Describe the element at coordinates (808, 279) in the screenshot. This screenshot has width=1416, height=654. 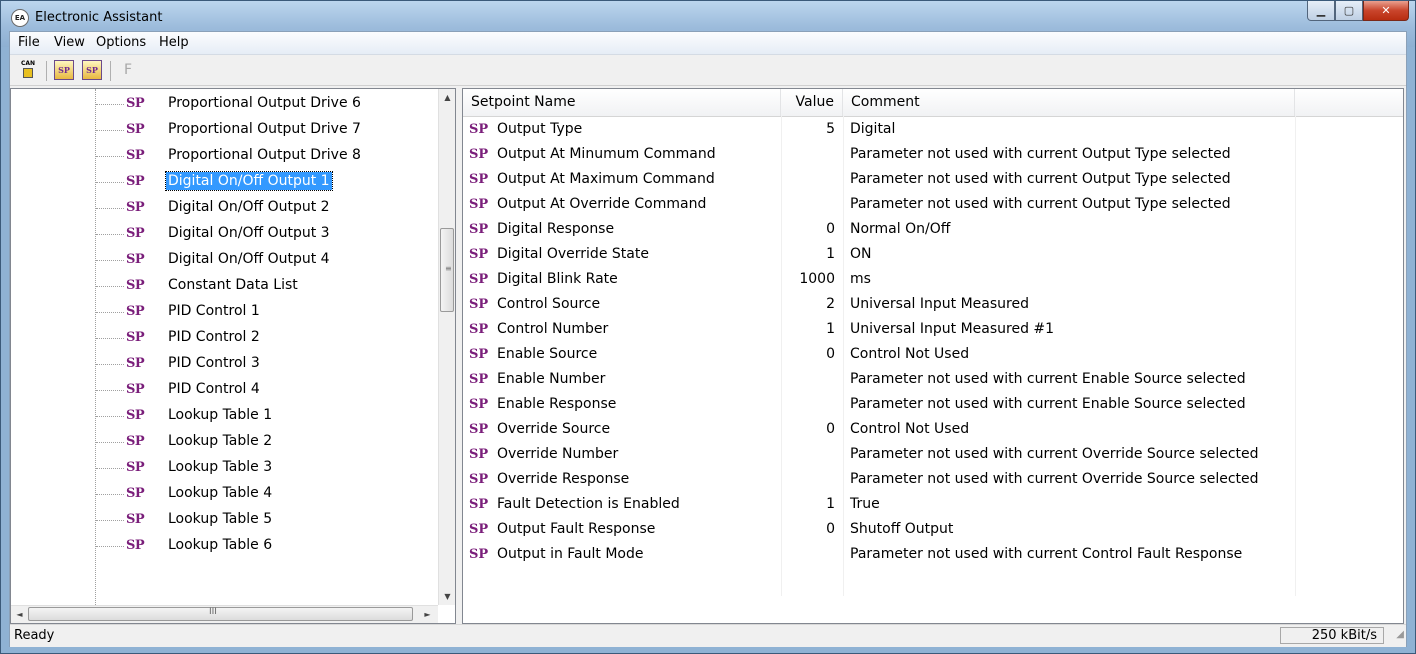
I see `value-cell: 1000` at that location.